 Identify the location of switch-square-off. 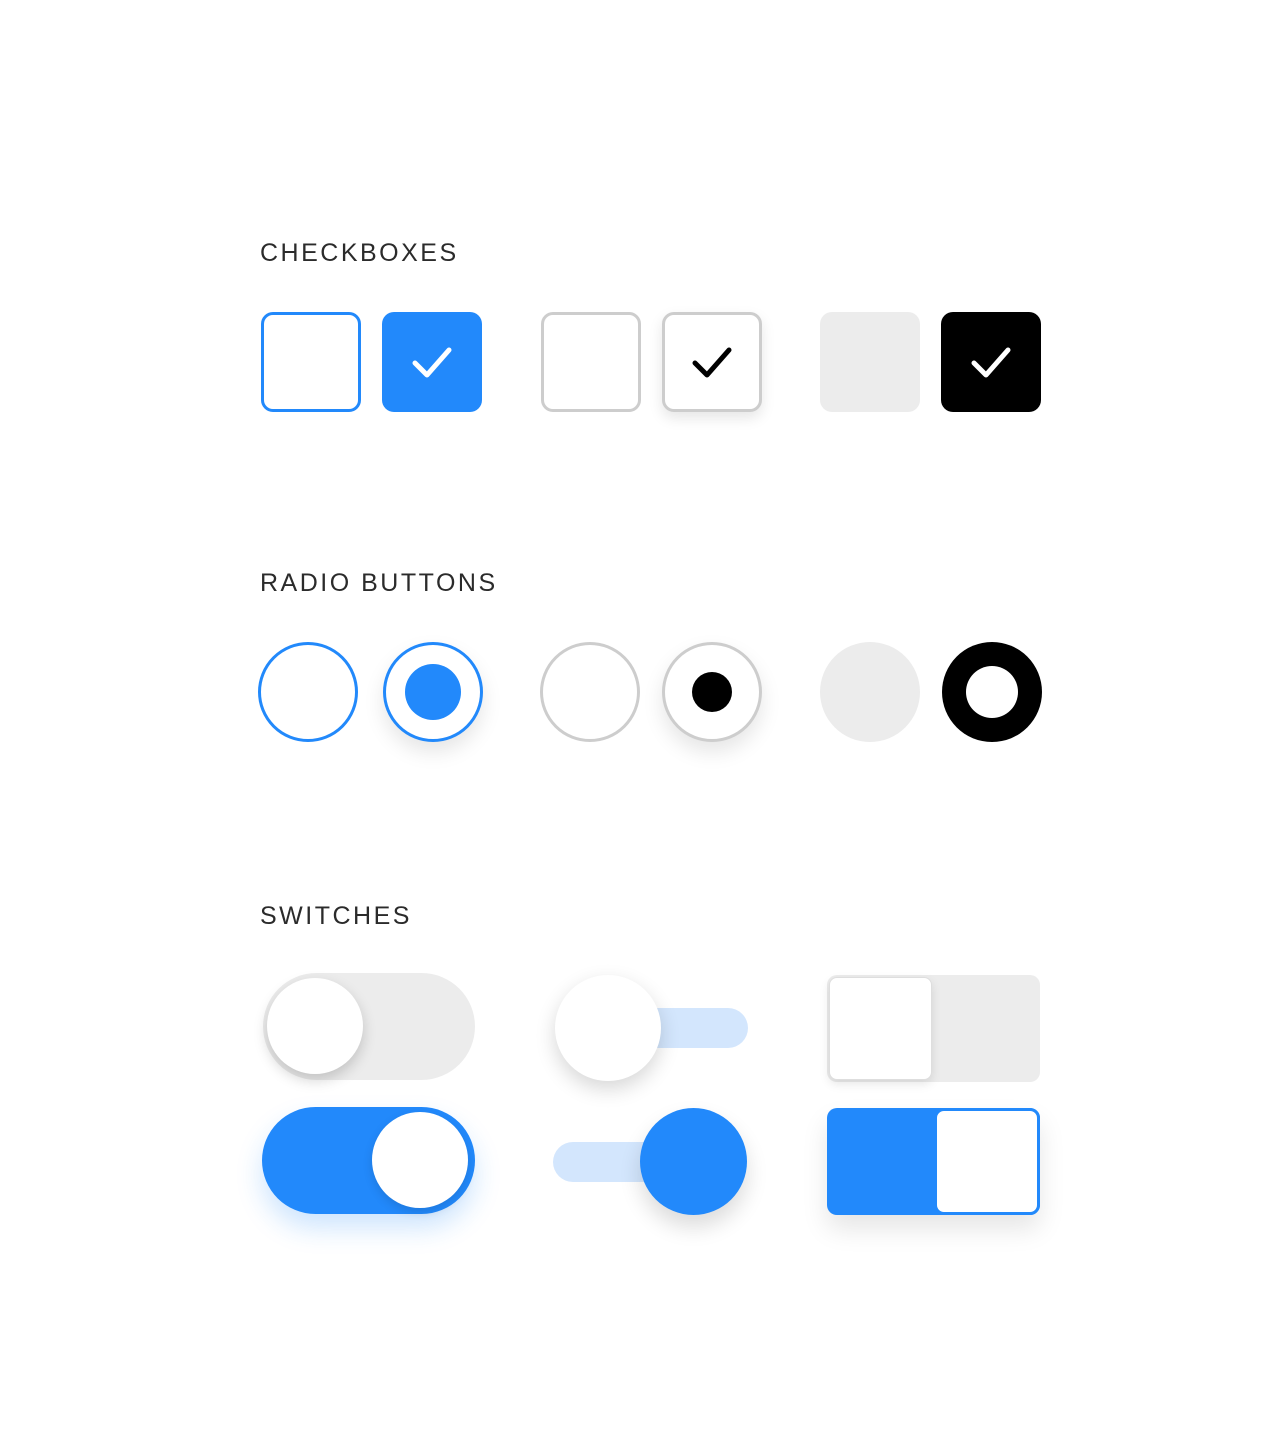
(933, 1028).